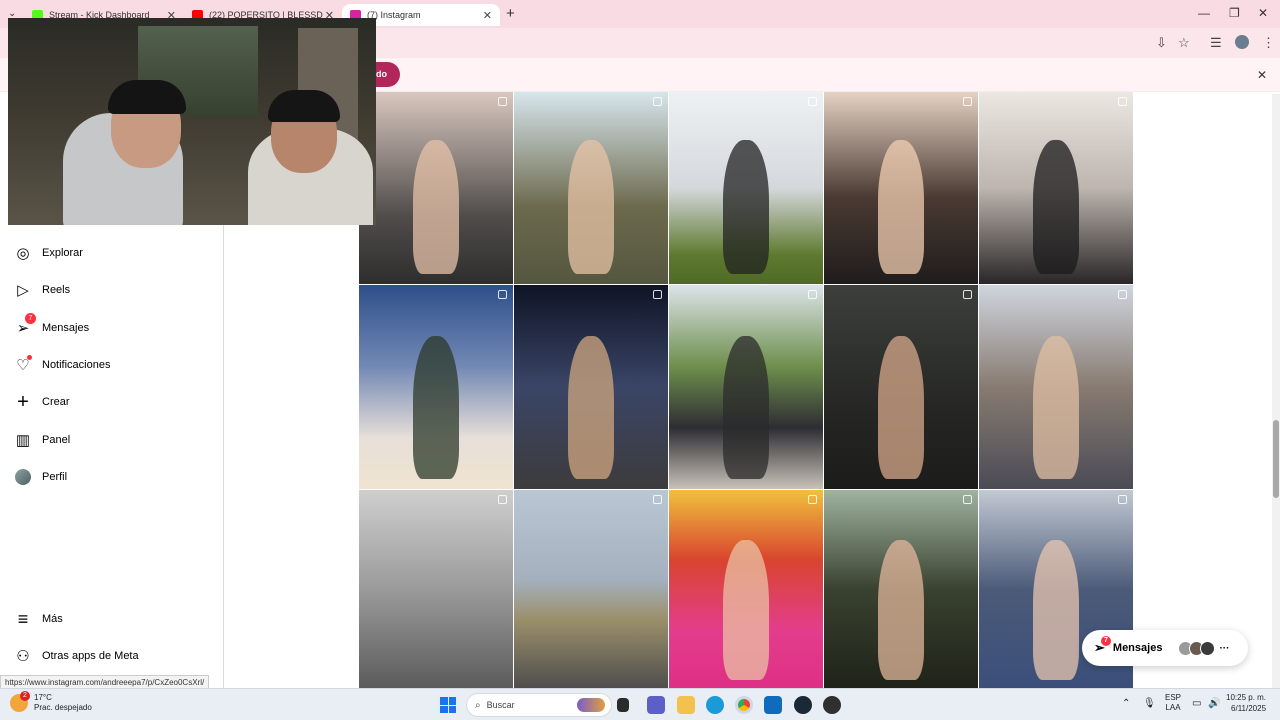 This screenshot has width=1280, height=720. What do you see at coordinates (1204, 13) in the screenshot?
I see `minimize-icon: —` at bounding box center [1204, 13].